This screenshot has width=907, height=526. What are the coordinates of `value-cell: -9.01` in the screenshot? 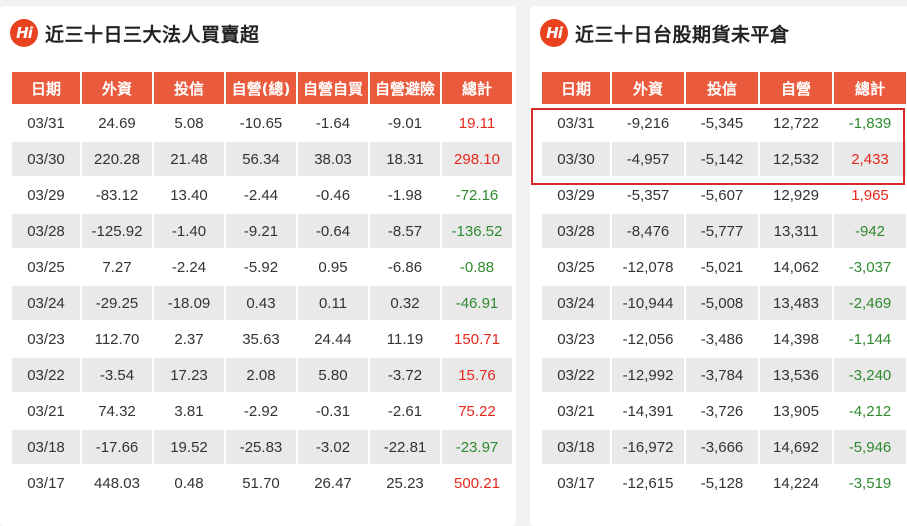 It's located at (405, 123).